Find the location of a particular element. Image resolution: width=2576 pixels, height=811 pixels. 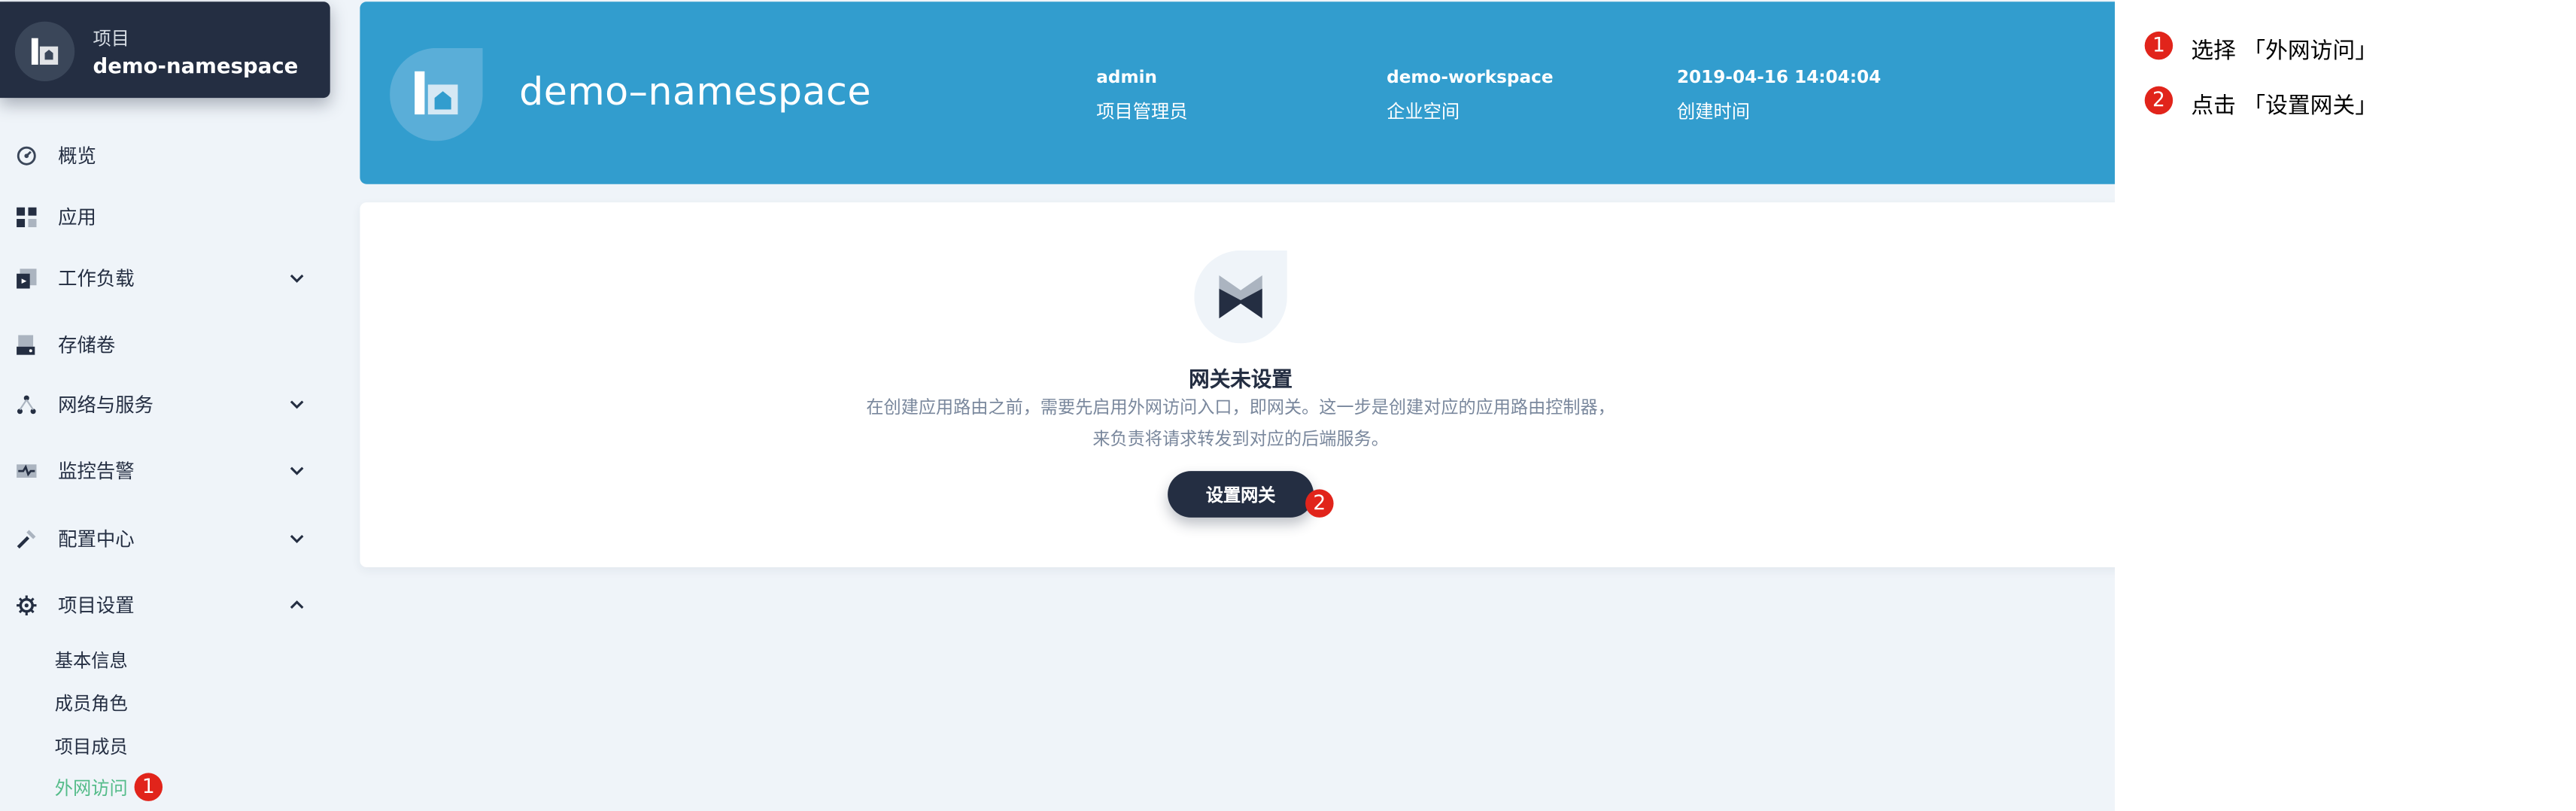

sidebar-item-label: 概览 is located at coordinates (77, 156).